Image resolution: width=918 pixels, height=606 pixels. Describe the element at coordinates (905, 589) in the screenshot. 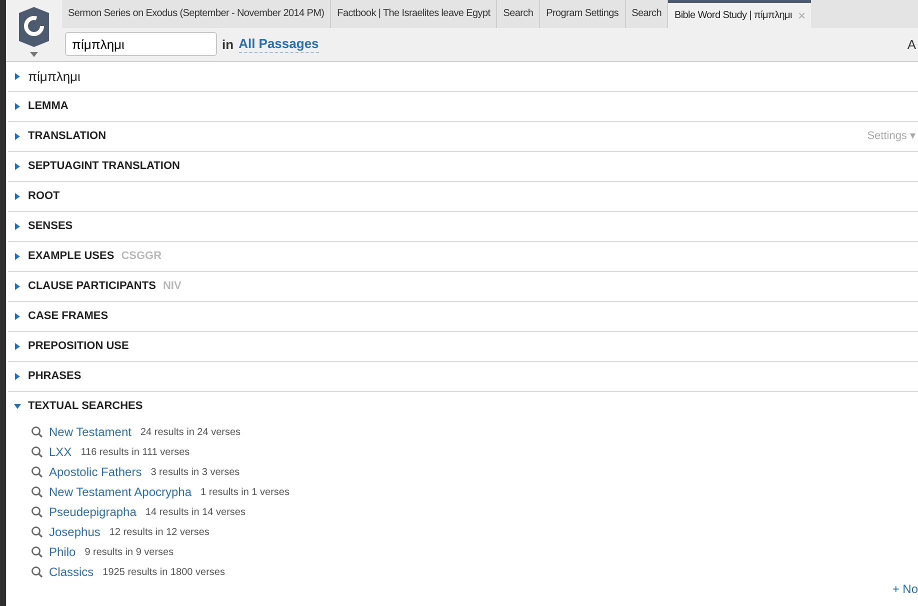

I see `new-link: + No` at that location.